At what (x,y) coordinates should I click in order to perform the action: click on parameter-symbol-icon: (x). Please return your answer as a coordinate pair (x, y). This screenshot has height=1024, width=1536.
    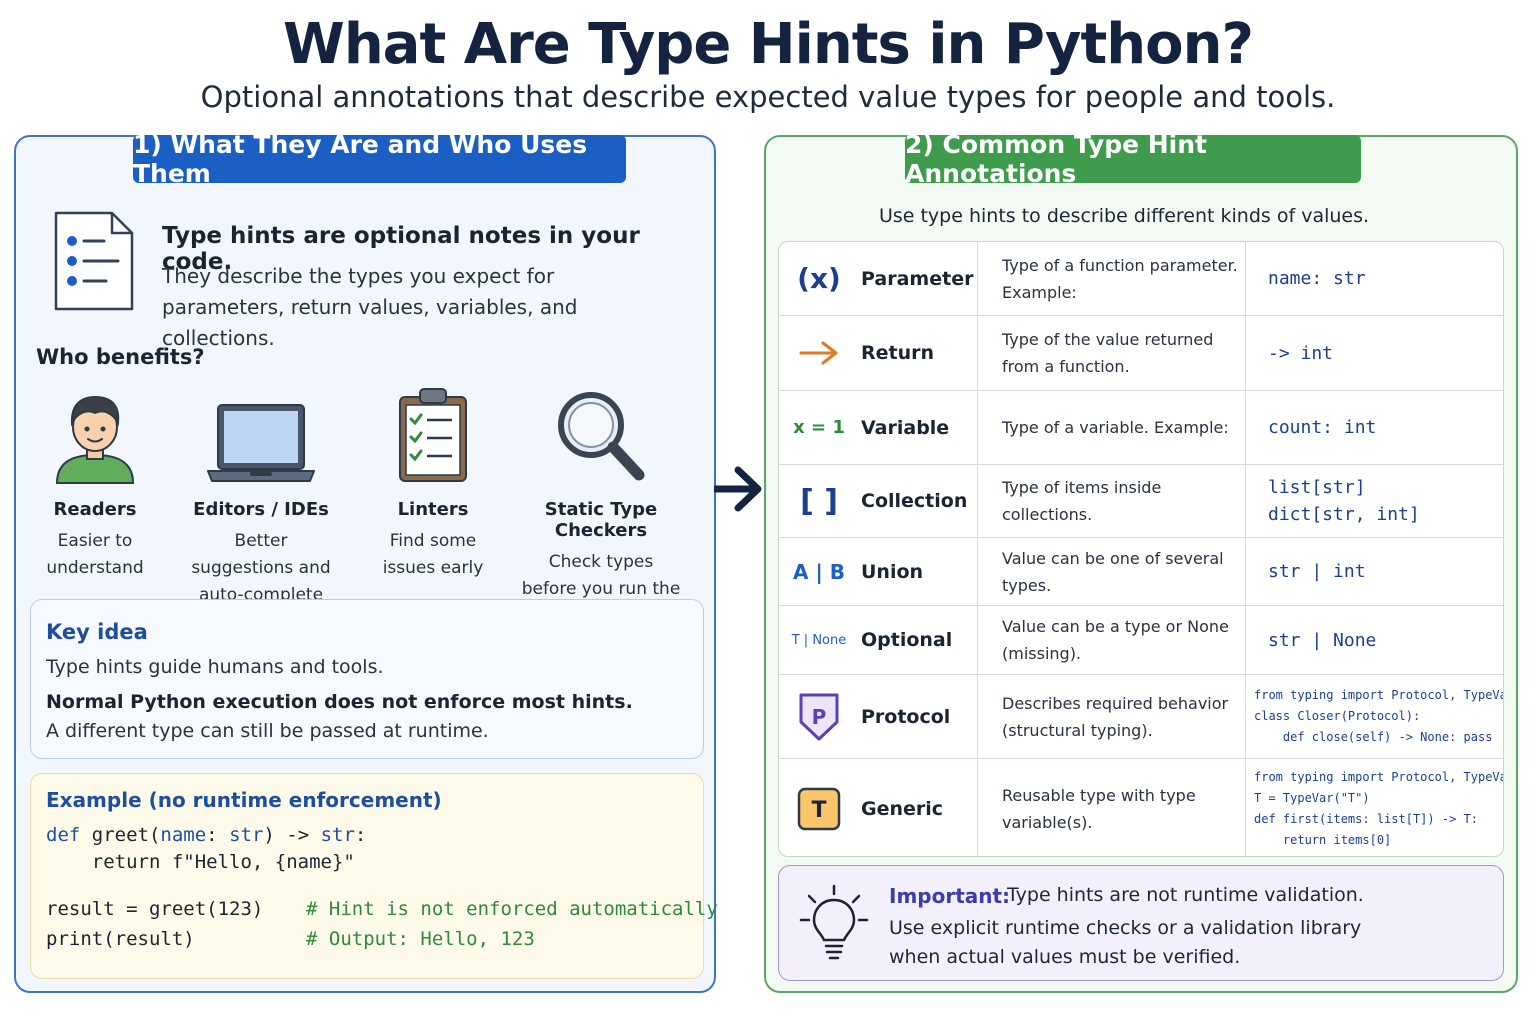
    Looking at the image, I should click on (819, 278).